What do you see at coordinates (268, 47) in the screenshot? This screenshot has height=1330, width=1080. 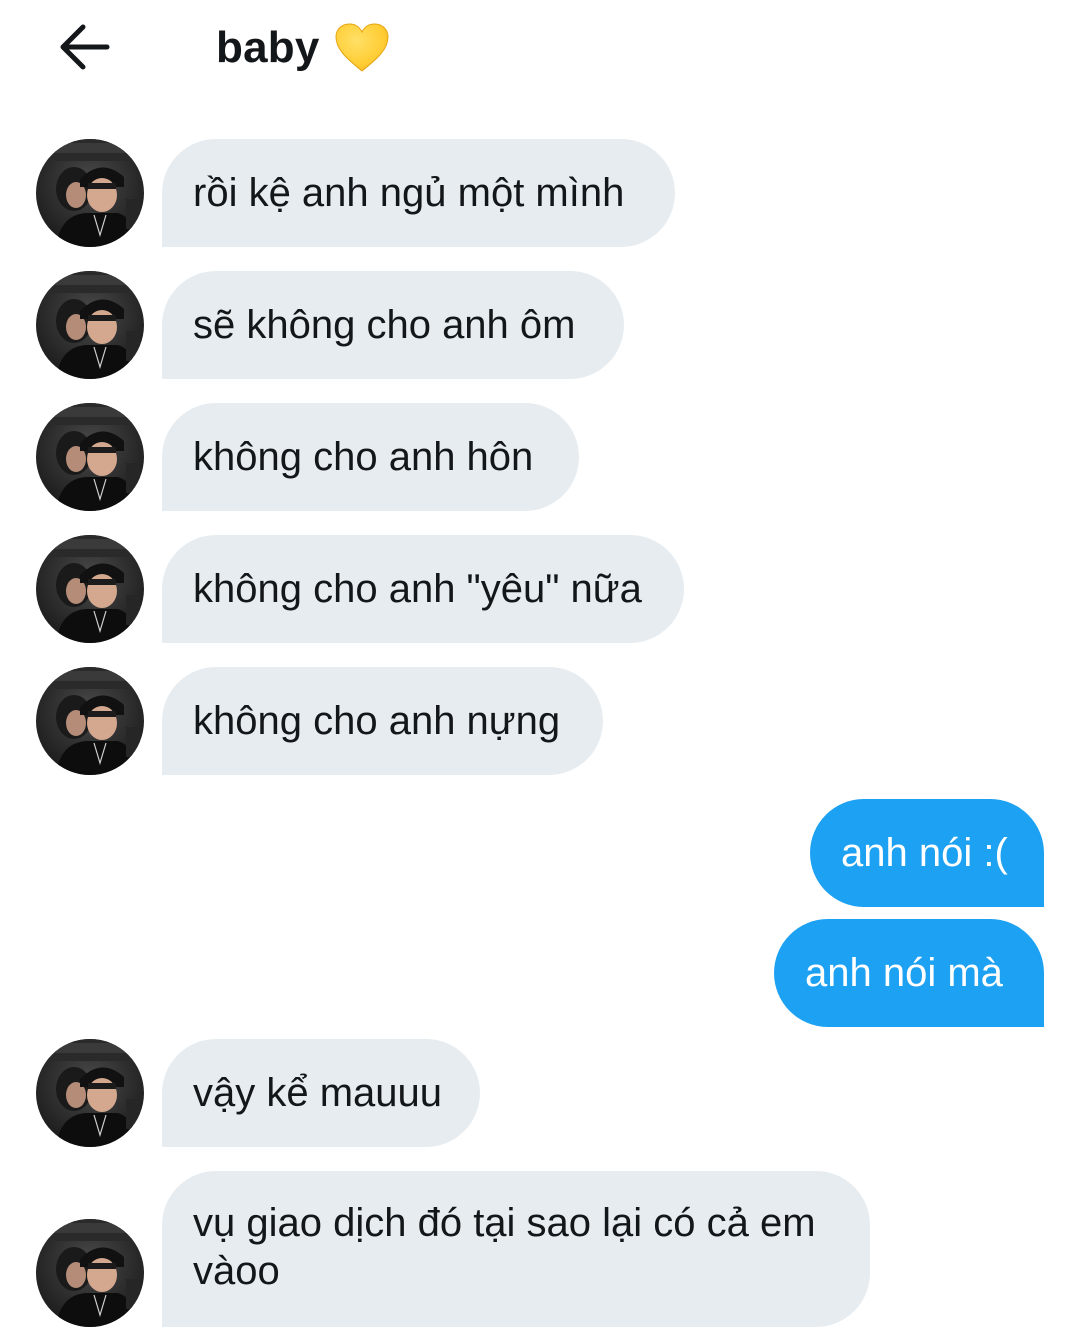 I see `contact-name: baby` at bounding box center [268, 47].